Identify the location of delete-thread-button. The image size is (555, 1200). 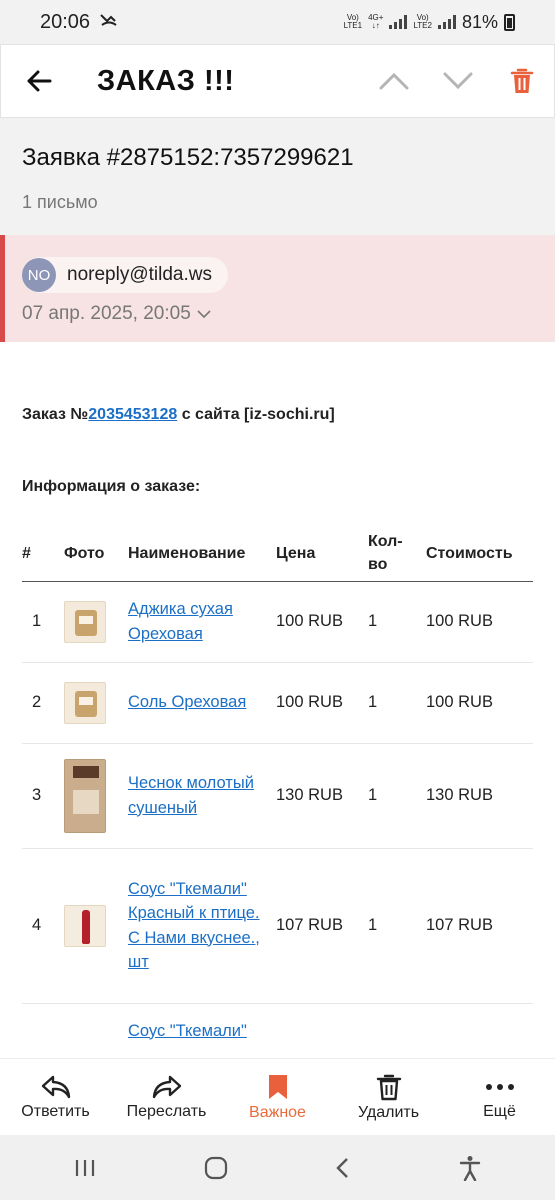
(522, 81).